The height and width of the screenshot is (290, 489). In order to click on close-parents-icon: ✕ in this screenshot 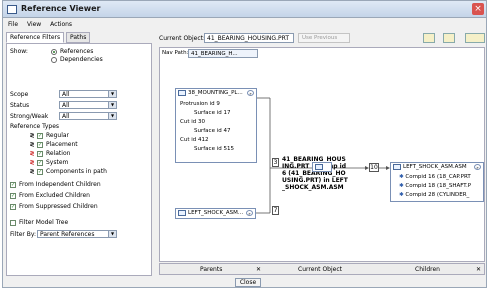, I will do `click(258, 269)`.